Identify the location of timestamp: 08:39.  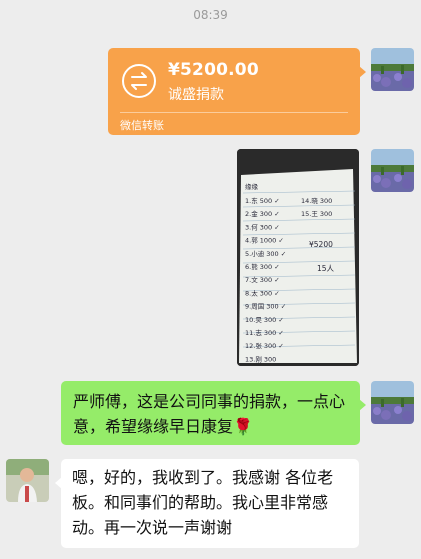
(210, 15).